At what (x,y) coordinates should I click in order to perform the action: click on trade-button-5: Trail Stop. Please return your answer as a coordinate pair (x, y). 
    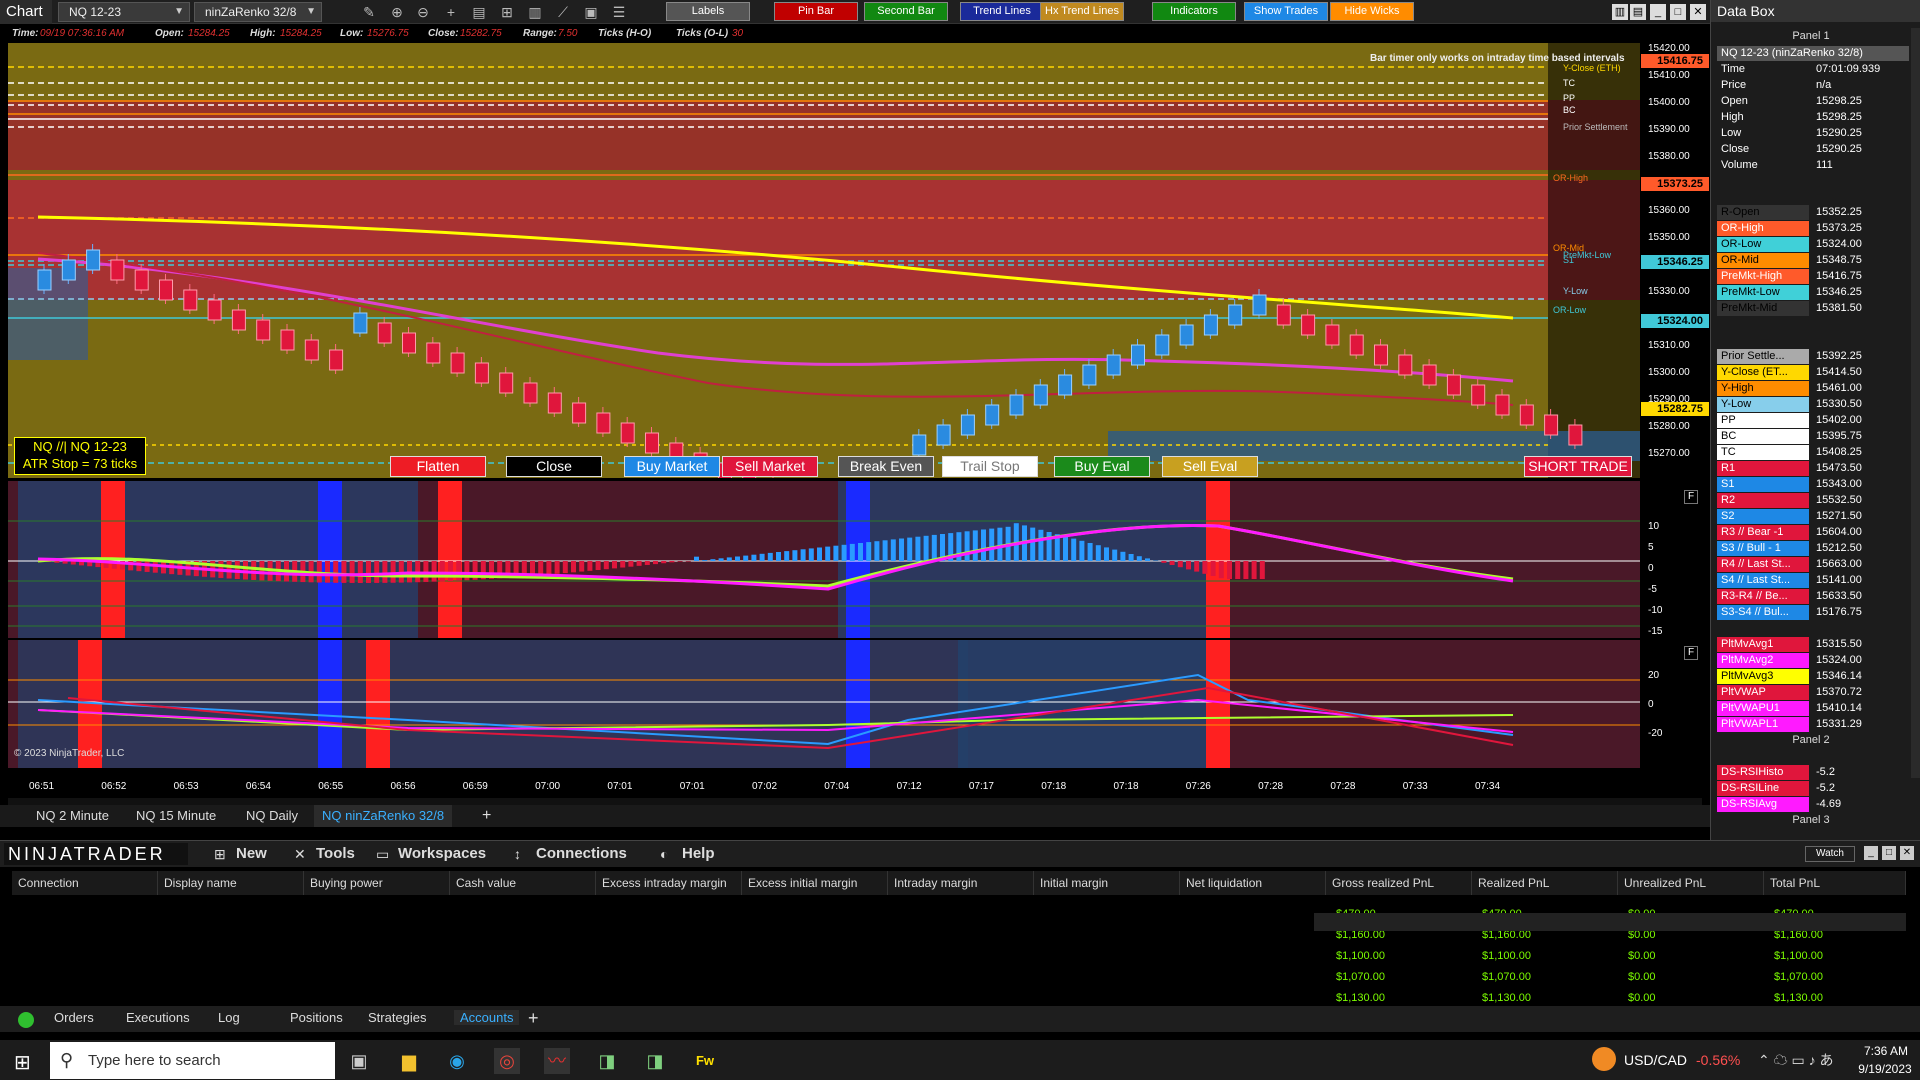
    Looking at the image, I should click on (990, 466).